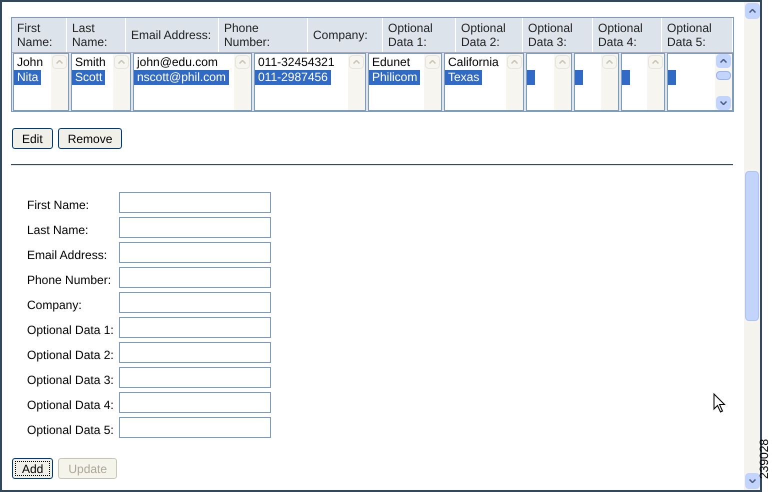  Describe the element at coordinates (394, 77) in the screenshot. I see `list-item: Philicom` at that location.